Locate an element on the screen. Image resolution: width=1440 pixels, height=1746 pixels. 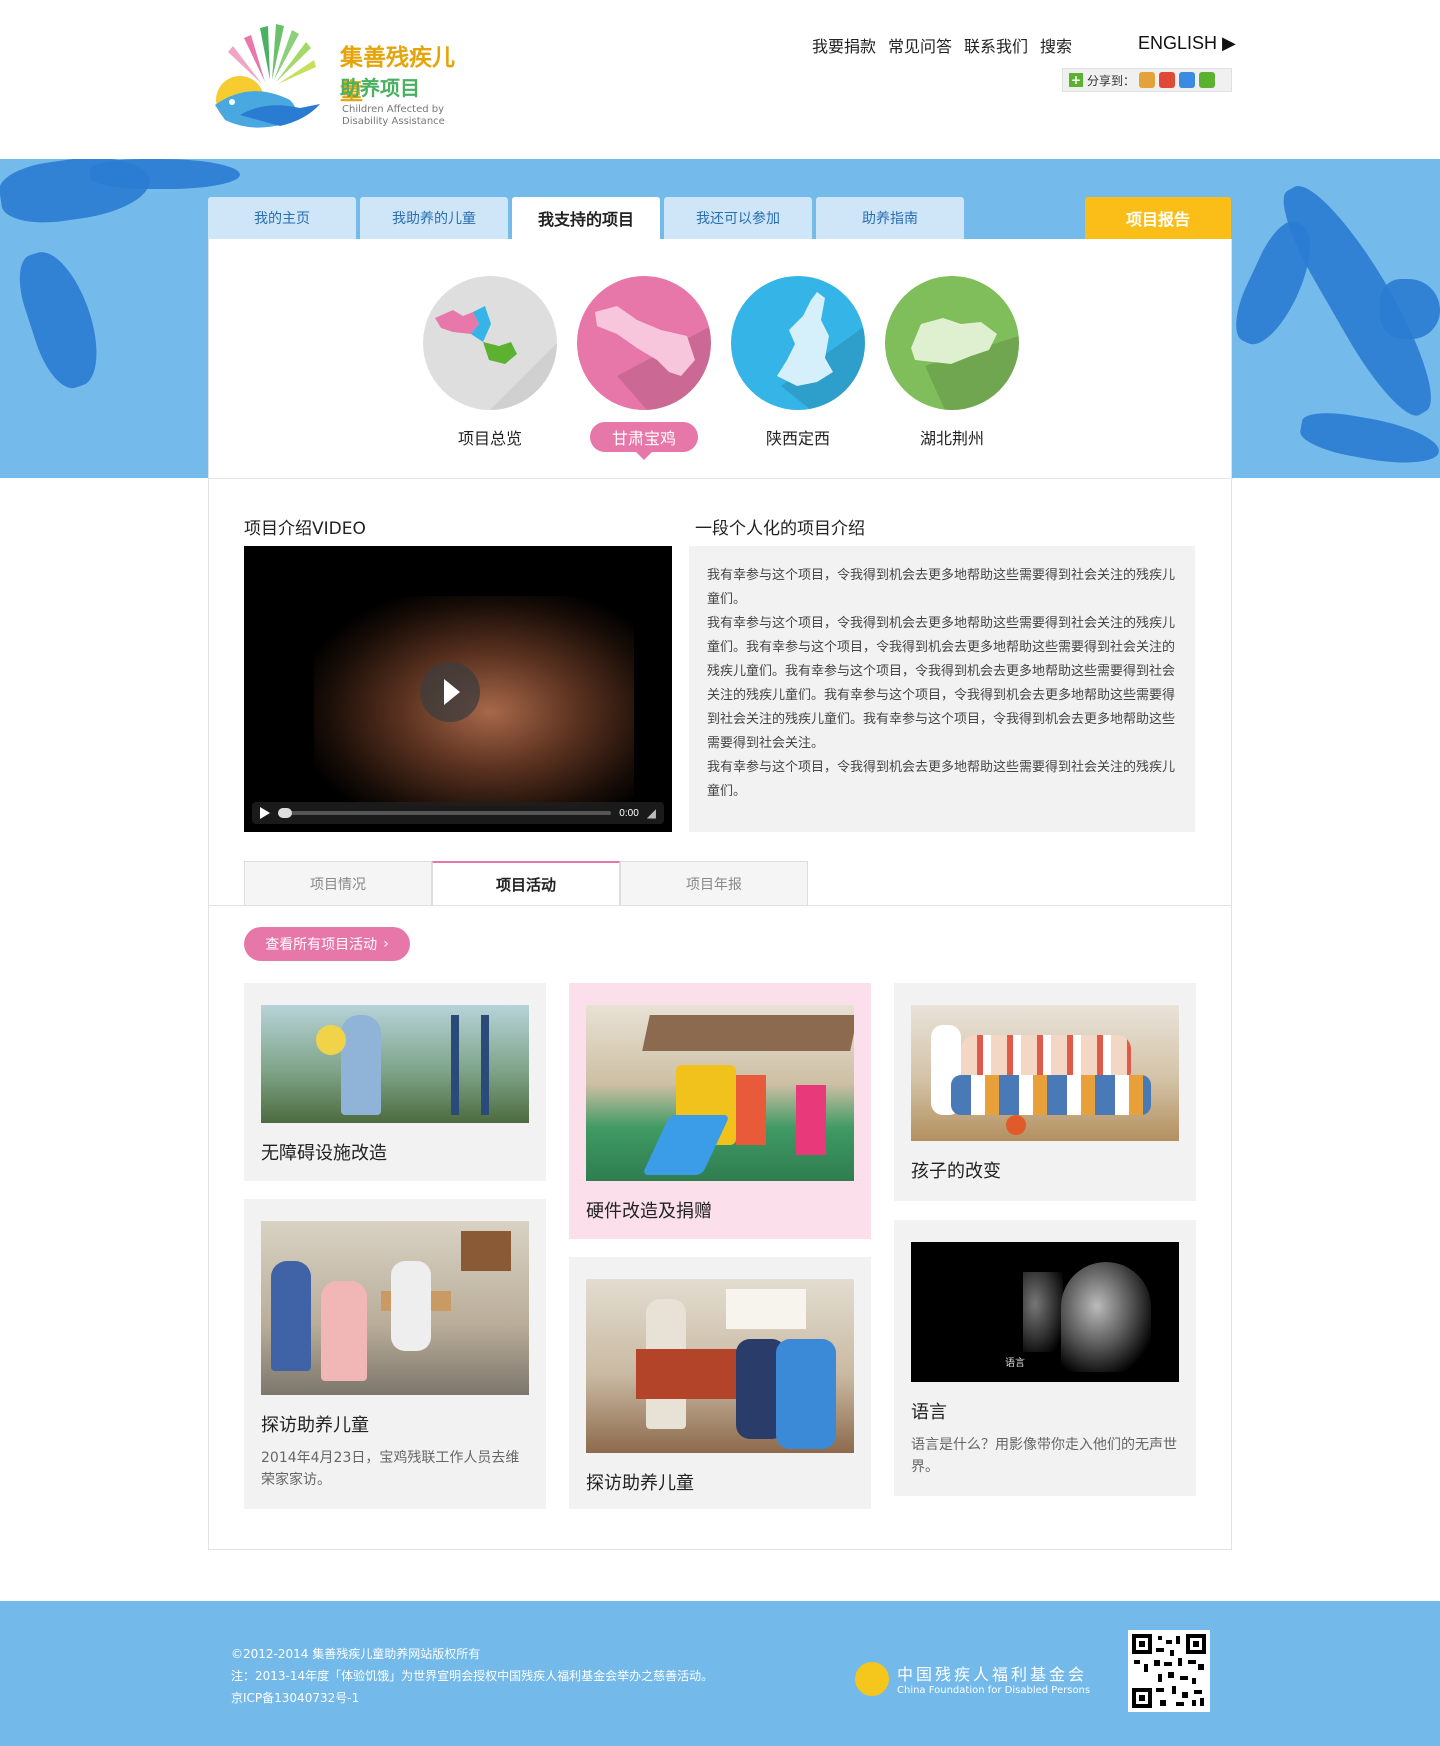
activity-card-4: 探访助养儿童 2014年4月23日，宝鸡残联工作人员去维荣家家访。 is located at coordinates (395, 1354).